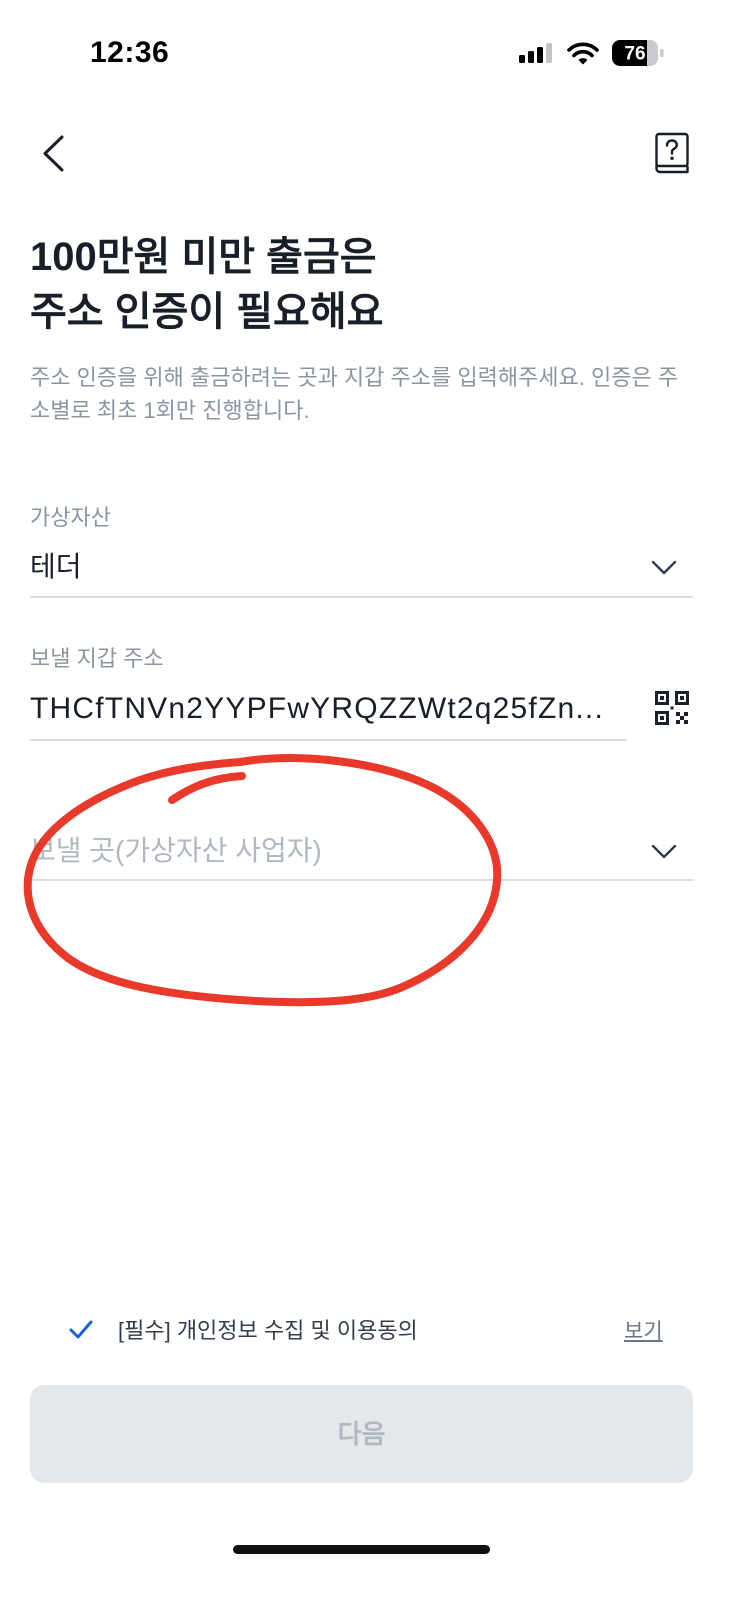  I want to click on back-button, so click(53, 154).